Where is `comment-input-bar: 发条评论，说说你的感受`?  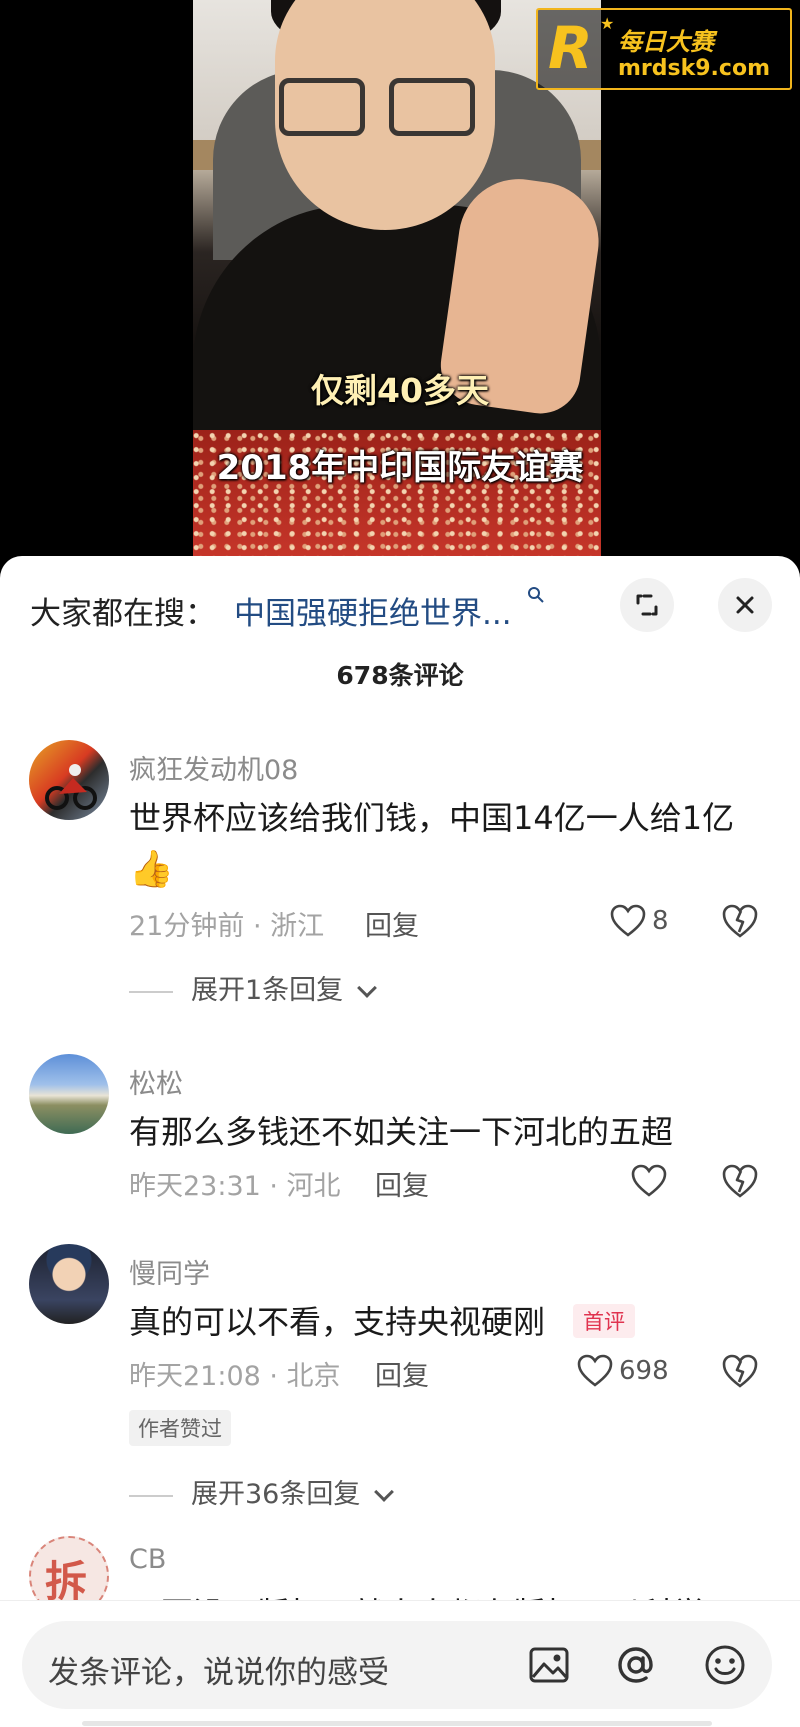 comment-input-bar: 发条评论，说说你的感受 is located at coordinates (400, 1663).